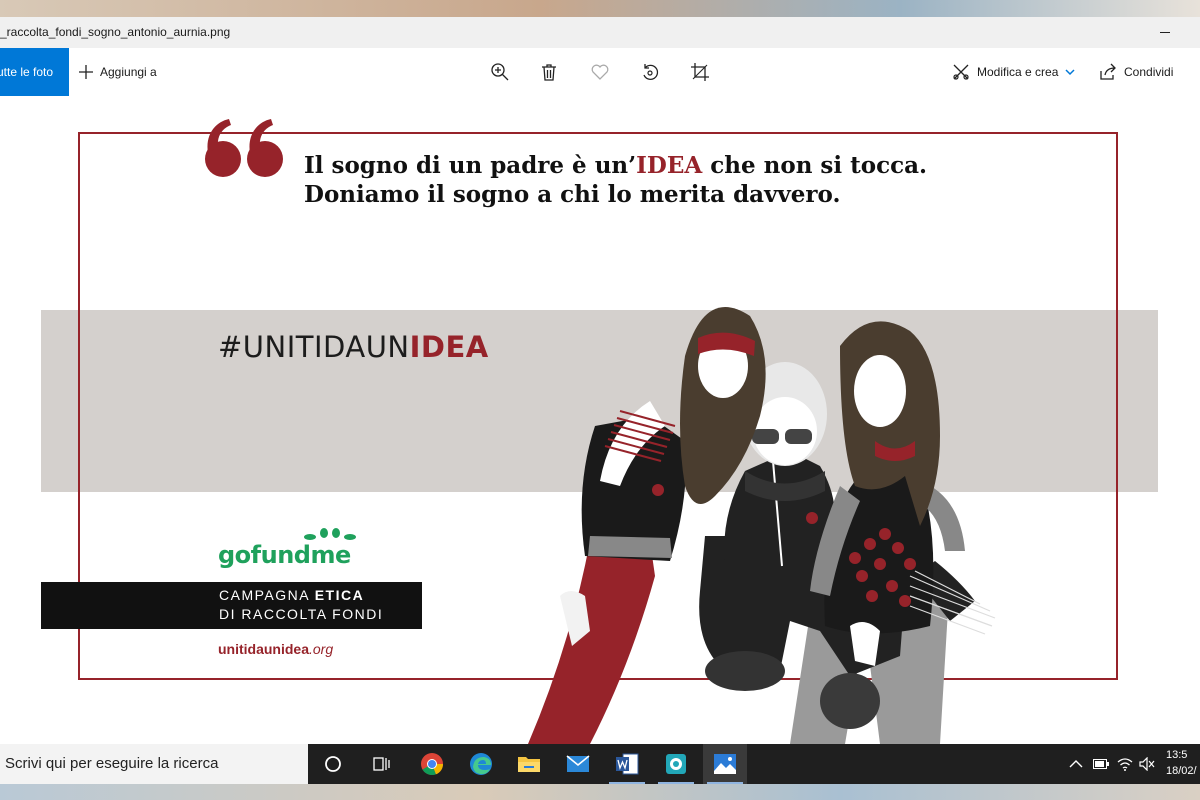 This screenshot has height=800, width=1200. What do you see at coordinates (1101, 764) in the screenshot?
I see `battery-icon` at bounding box center [1101, 764].